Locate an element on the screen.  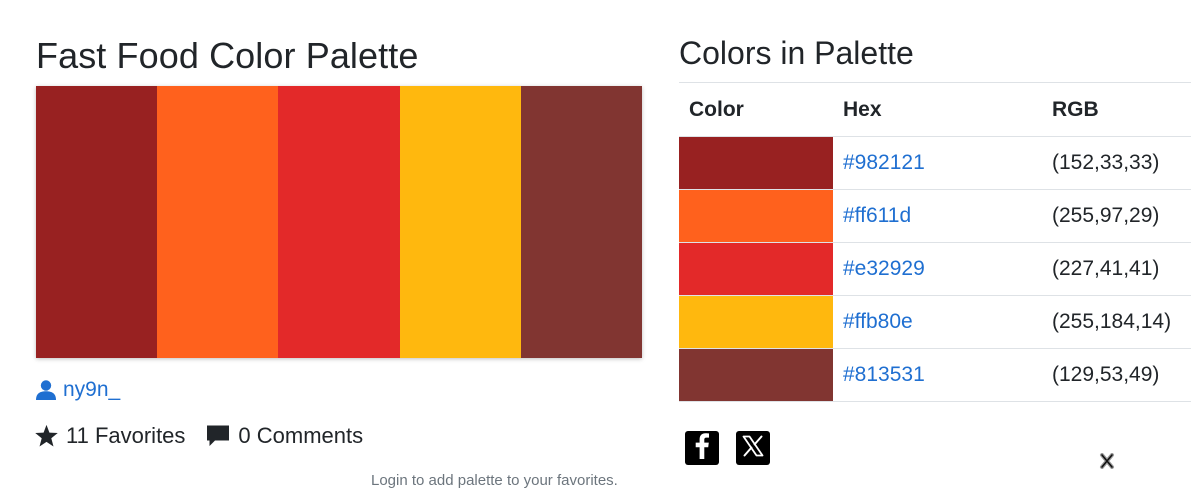
table-row: #e32929 (227,41,41) is located at coordinates (935, 269).